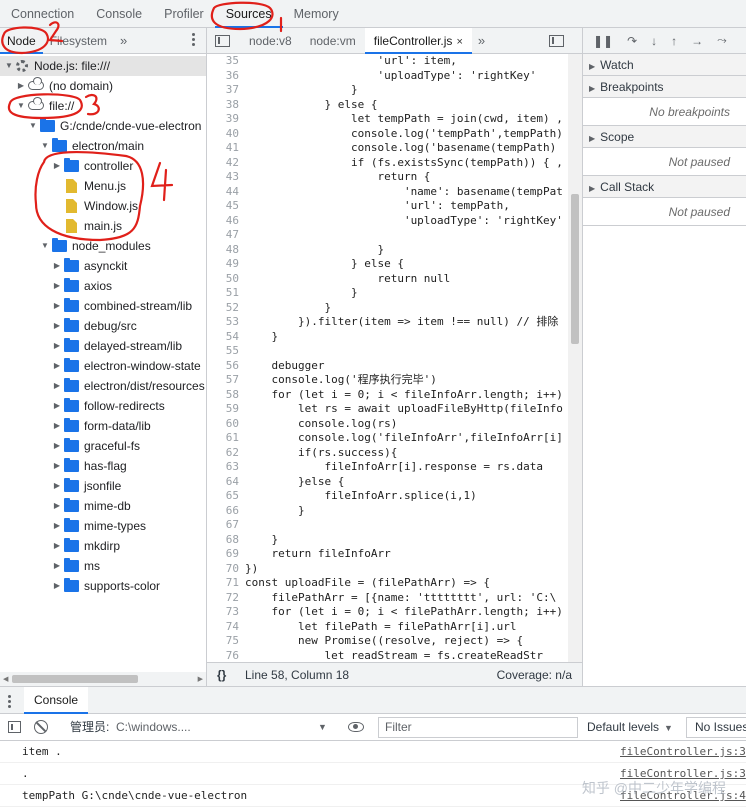 This screenshot has width=746, height=811. Describe the element at coordinates (387, 511) in the screenshot. I see `code-line: 66 }` at that location.